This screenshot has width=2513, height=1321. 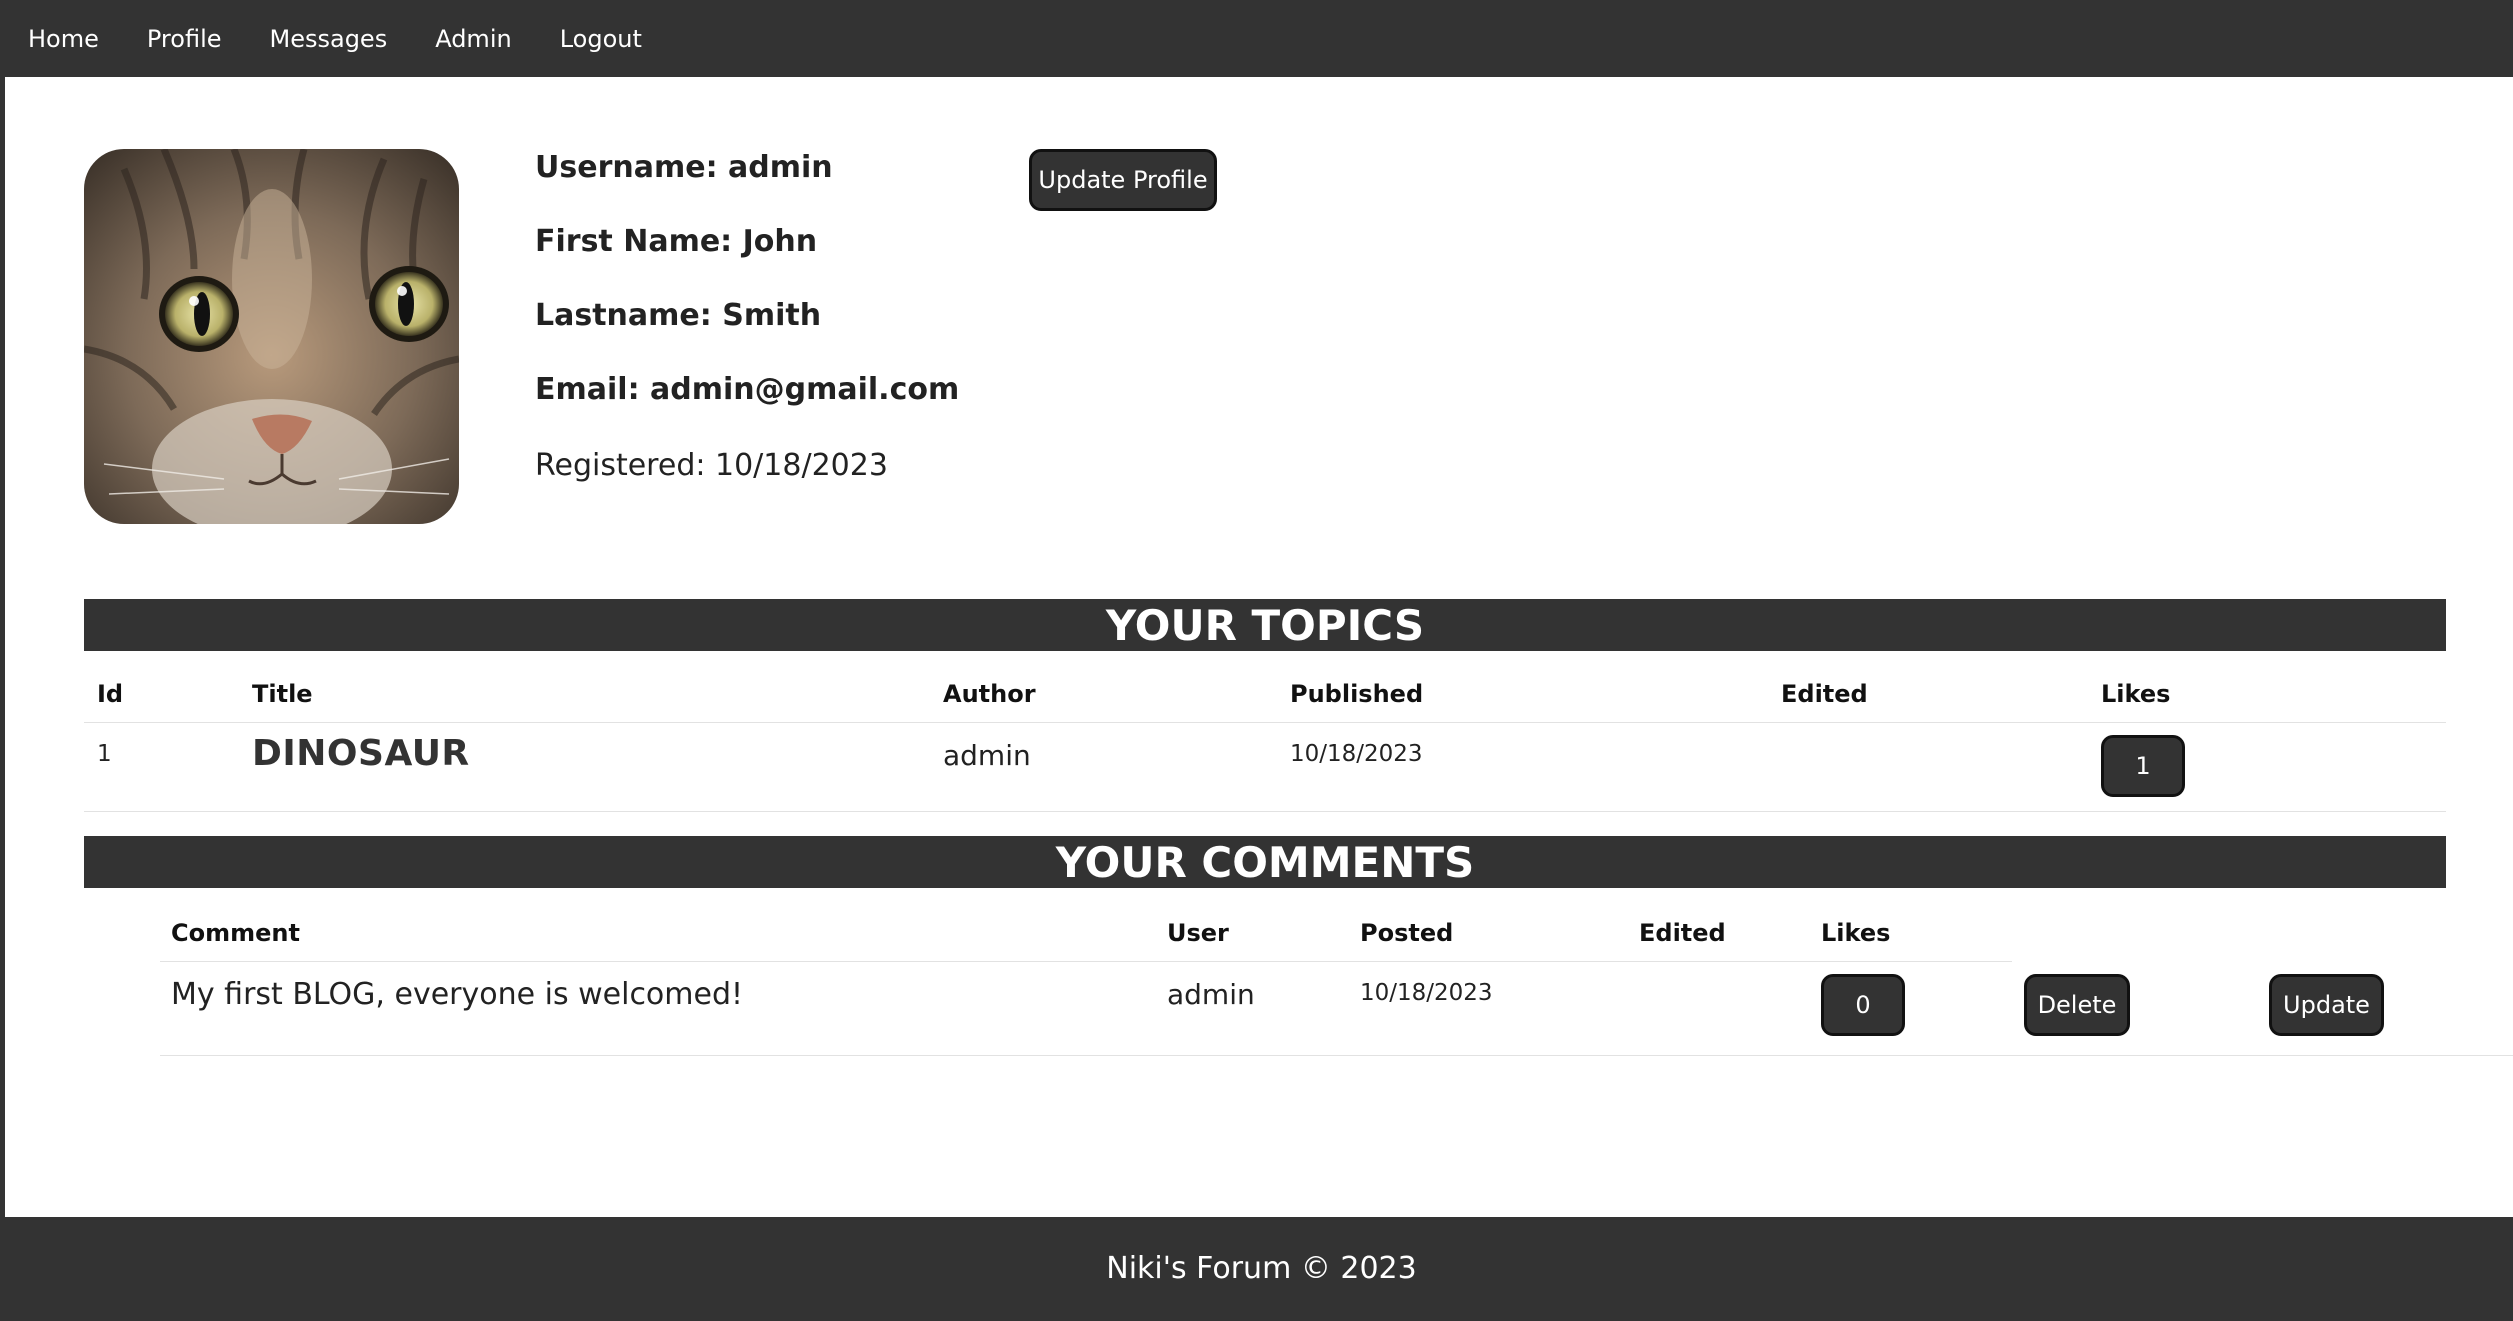 What do you see at coordinates (63, 39) in the screenshot?
I see `nav-home-link: Home` at bounding box center [63, 39].